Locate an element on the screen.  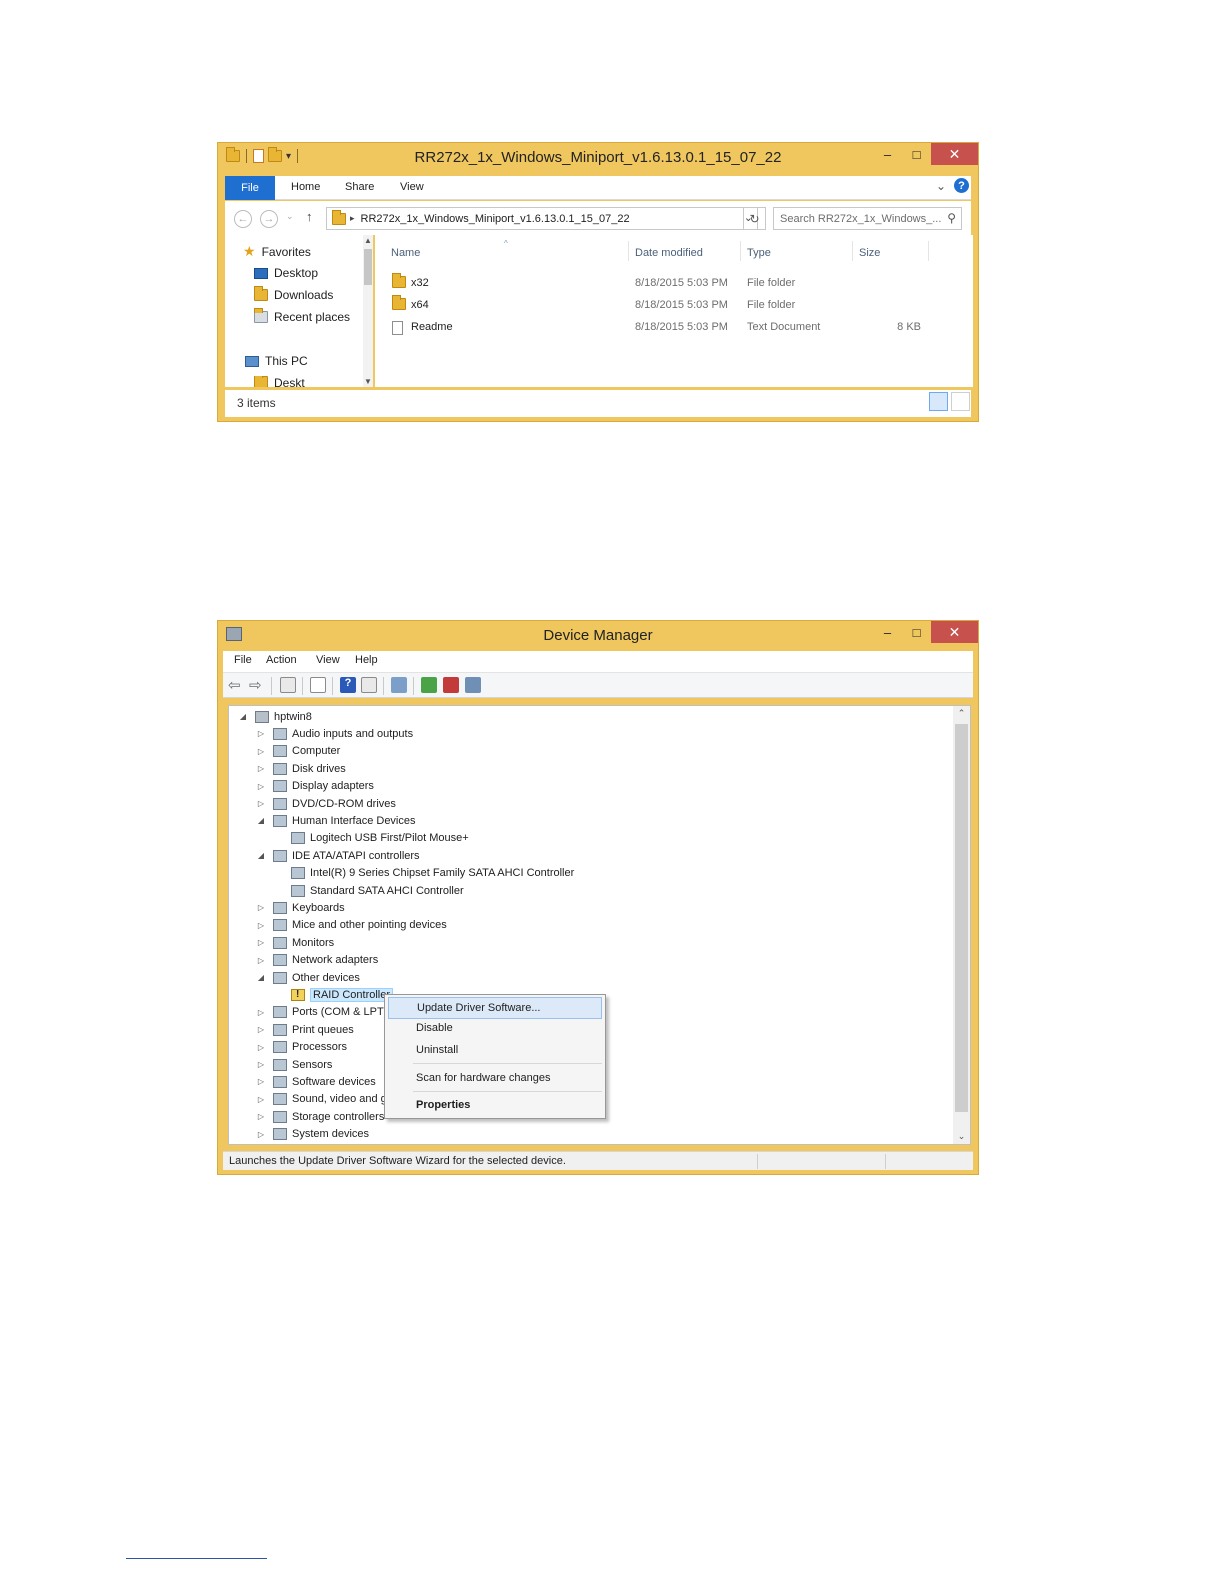
tree-device-raid-controller: RAID Controller is located at coordinates (324, 994).